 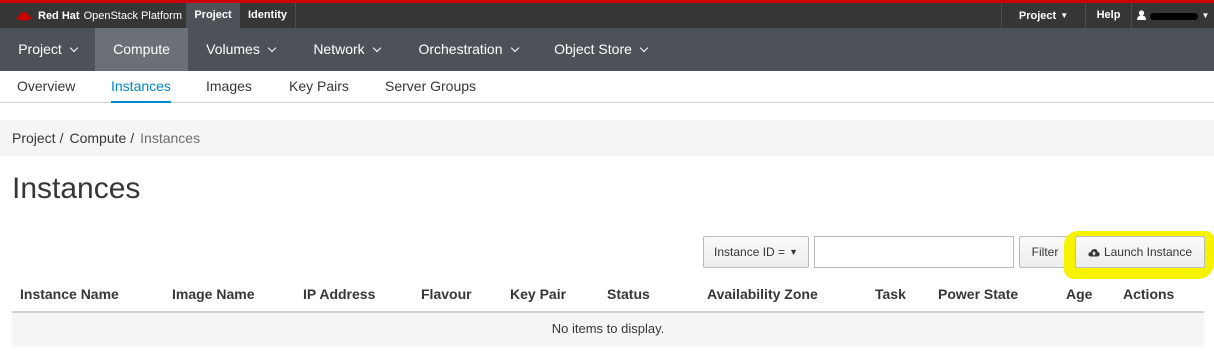 What do you see at coordinates (339, 49) in the screenshot?
I see `nav-label: Network` at bounding box center [339, 49].